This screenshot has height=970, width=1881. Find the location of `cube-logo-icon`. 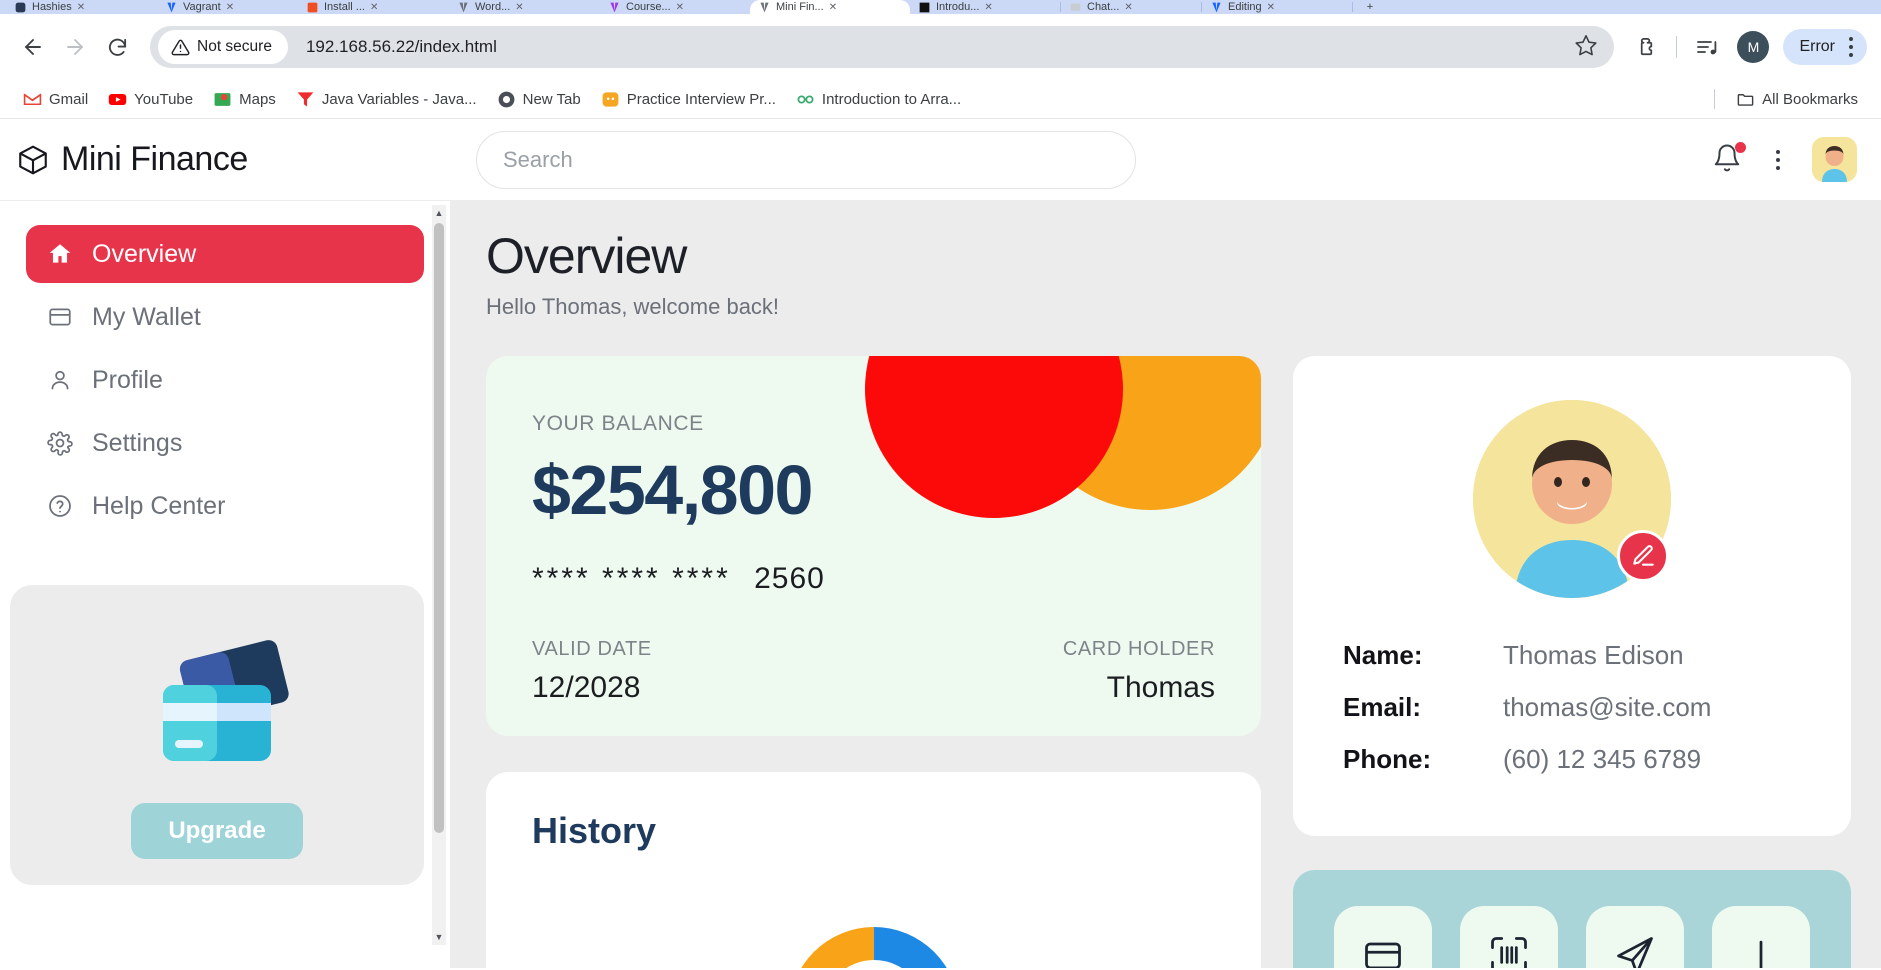

cube-logo-icon is located at coordinates (33, 159).